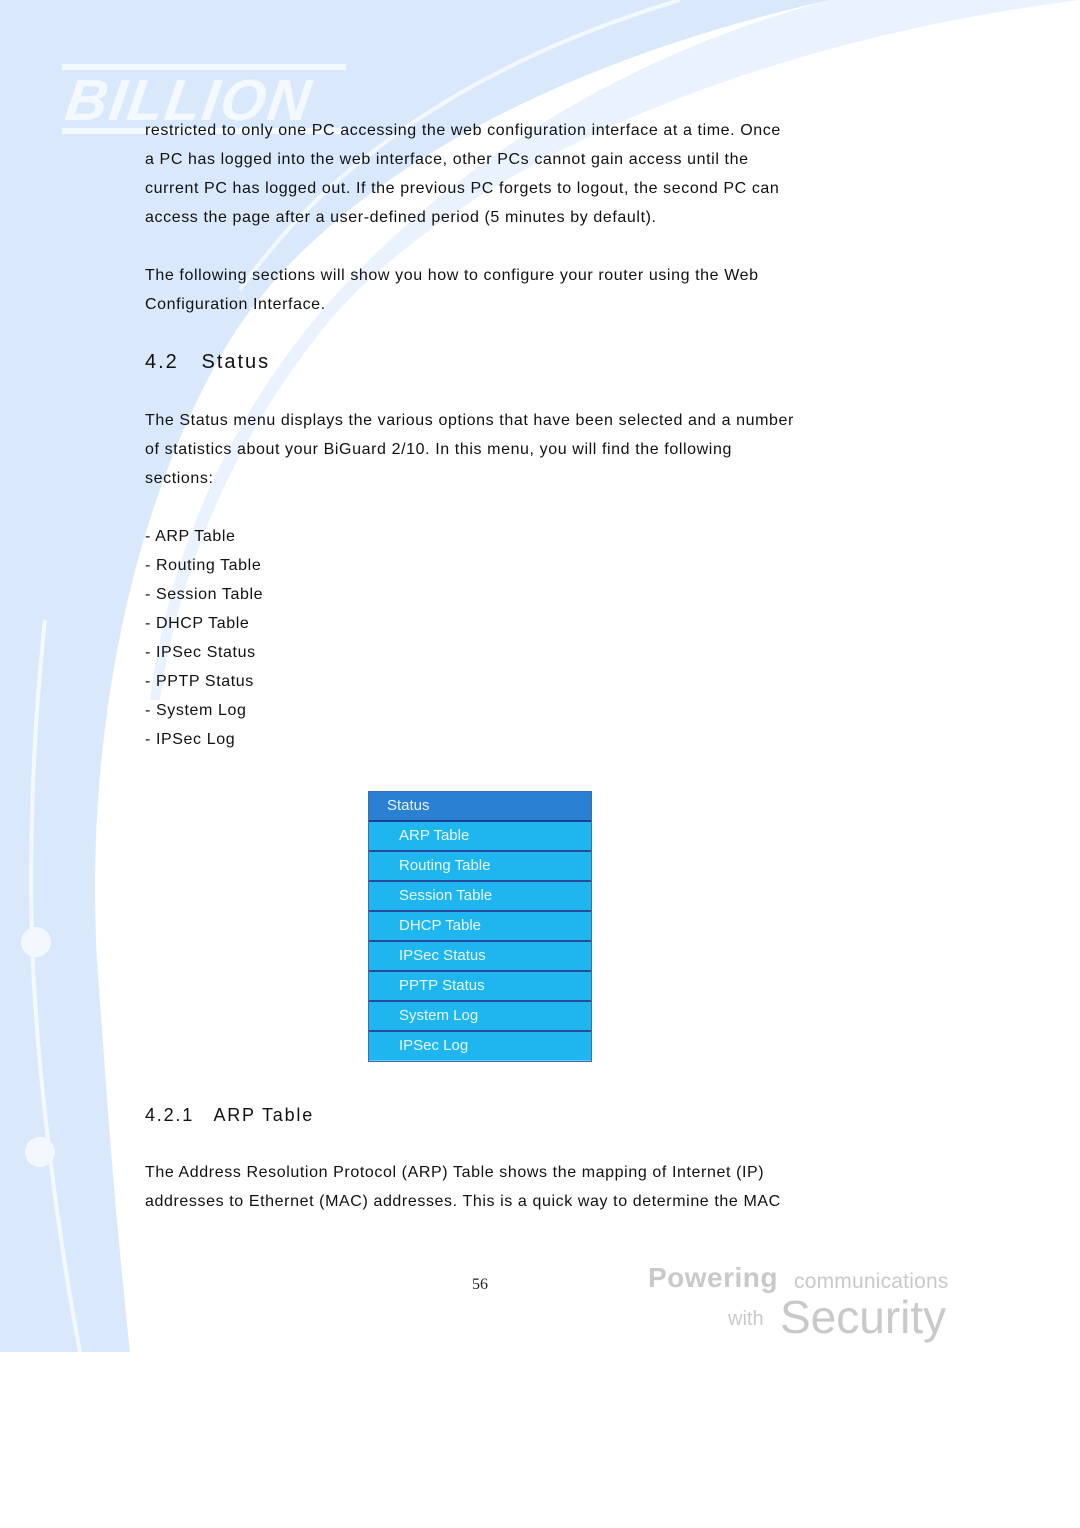 This screenshot has height=1528, width=1080. What do you see at coordinates (208, 362) in the screenshot?
I see `section-heading-status: 4.2 Status` at bounding box center [208, 362].